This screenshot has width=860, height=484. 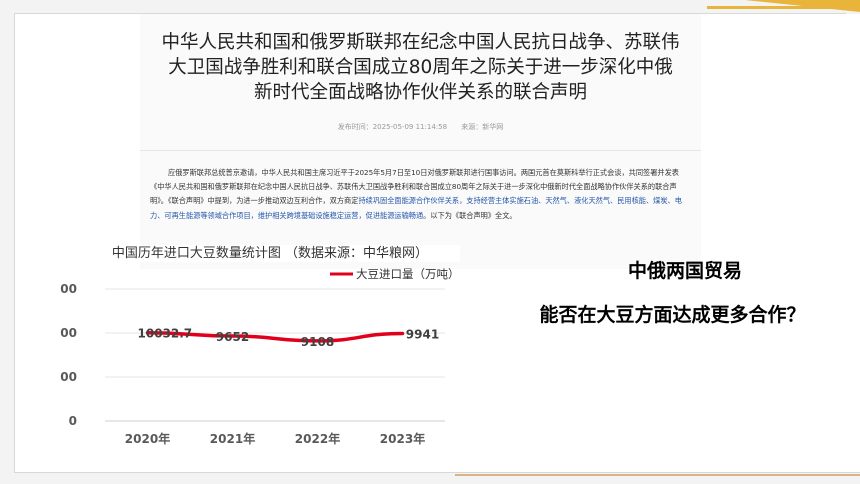 What do you see at coordinates (422, 335) in the screenshot?
I see `data-label: 9941` at bounding box center [422, 335].